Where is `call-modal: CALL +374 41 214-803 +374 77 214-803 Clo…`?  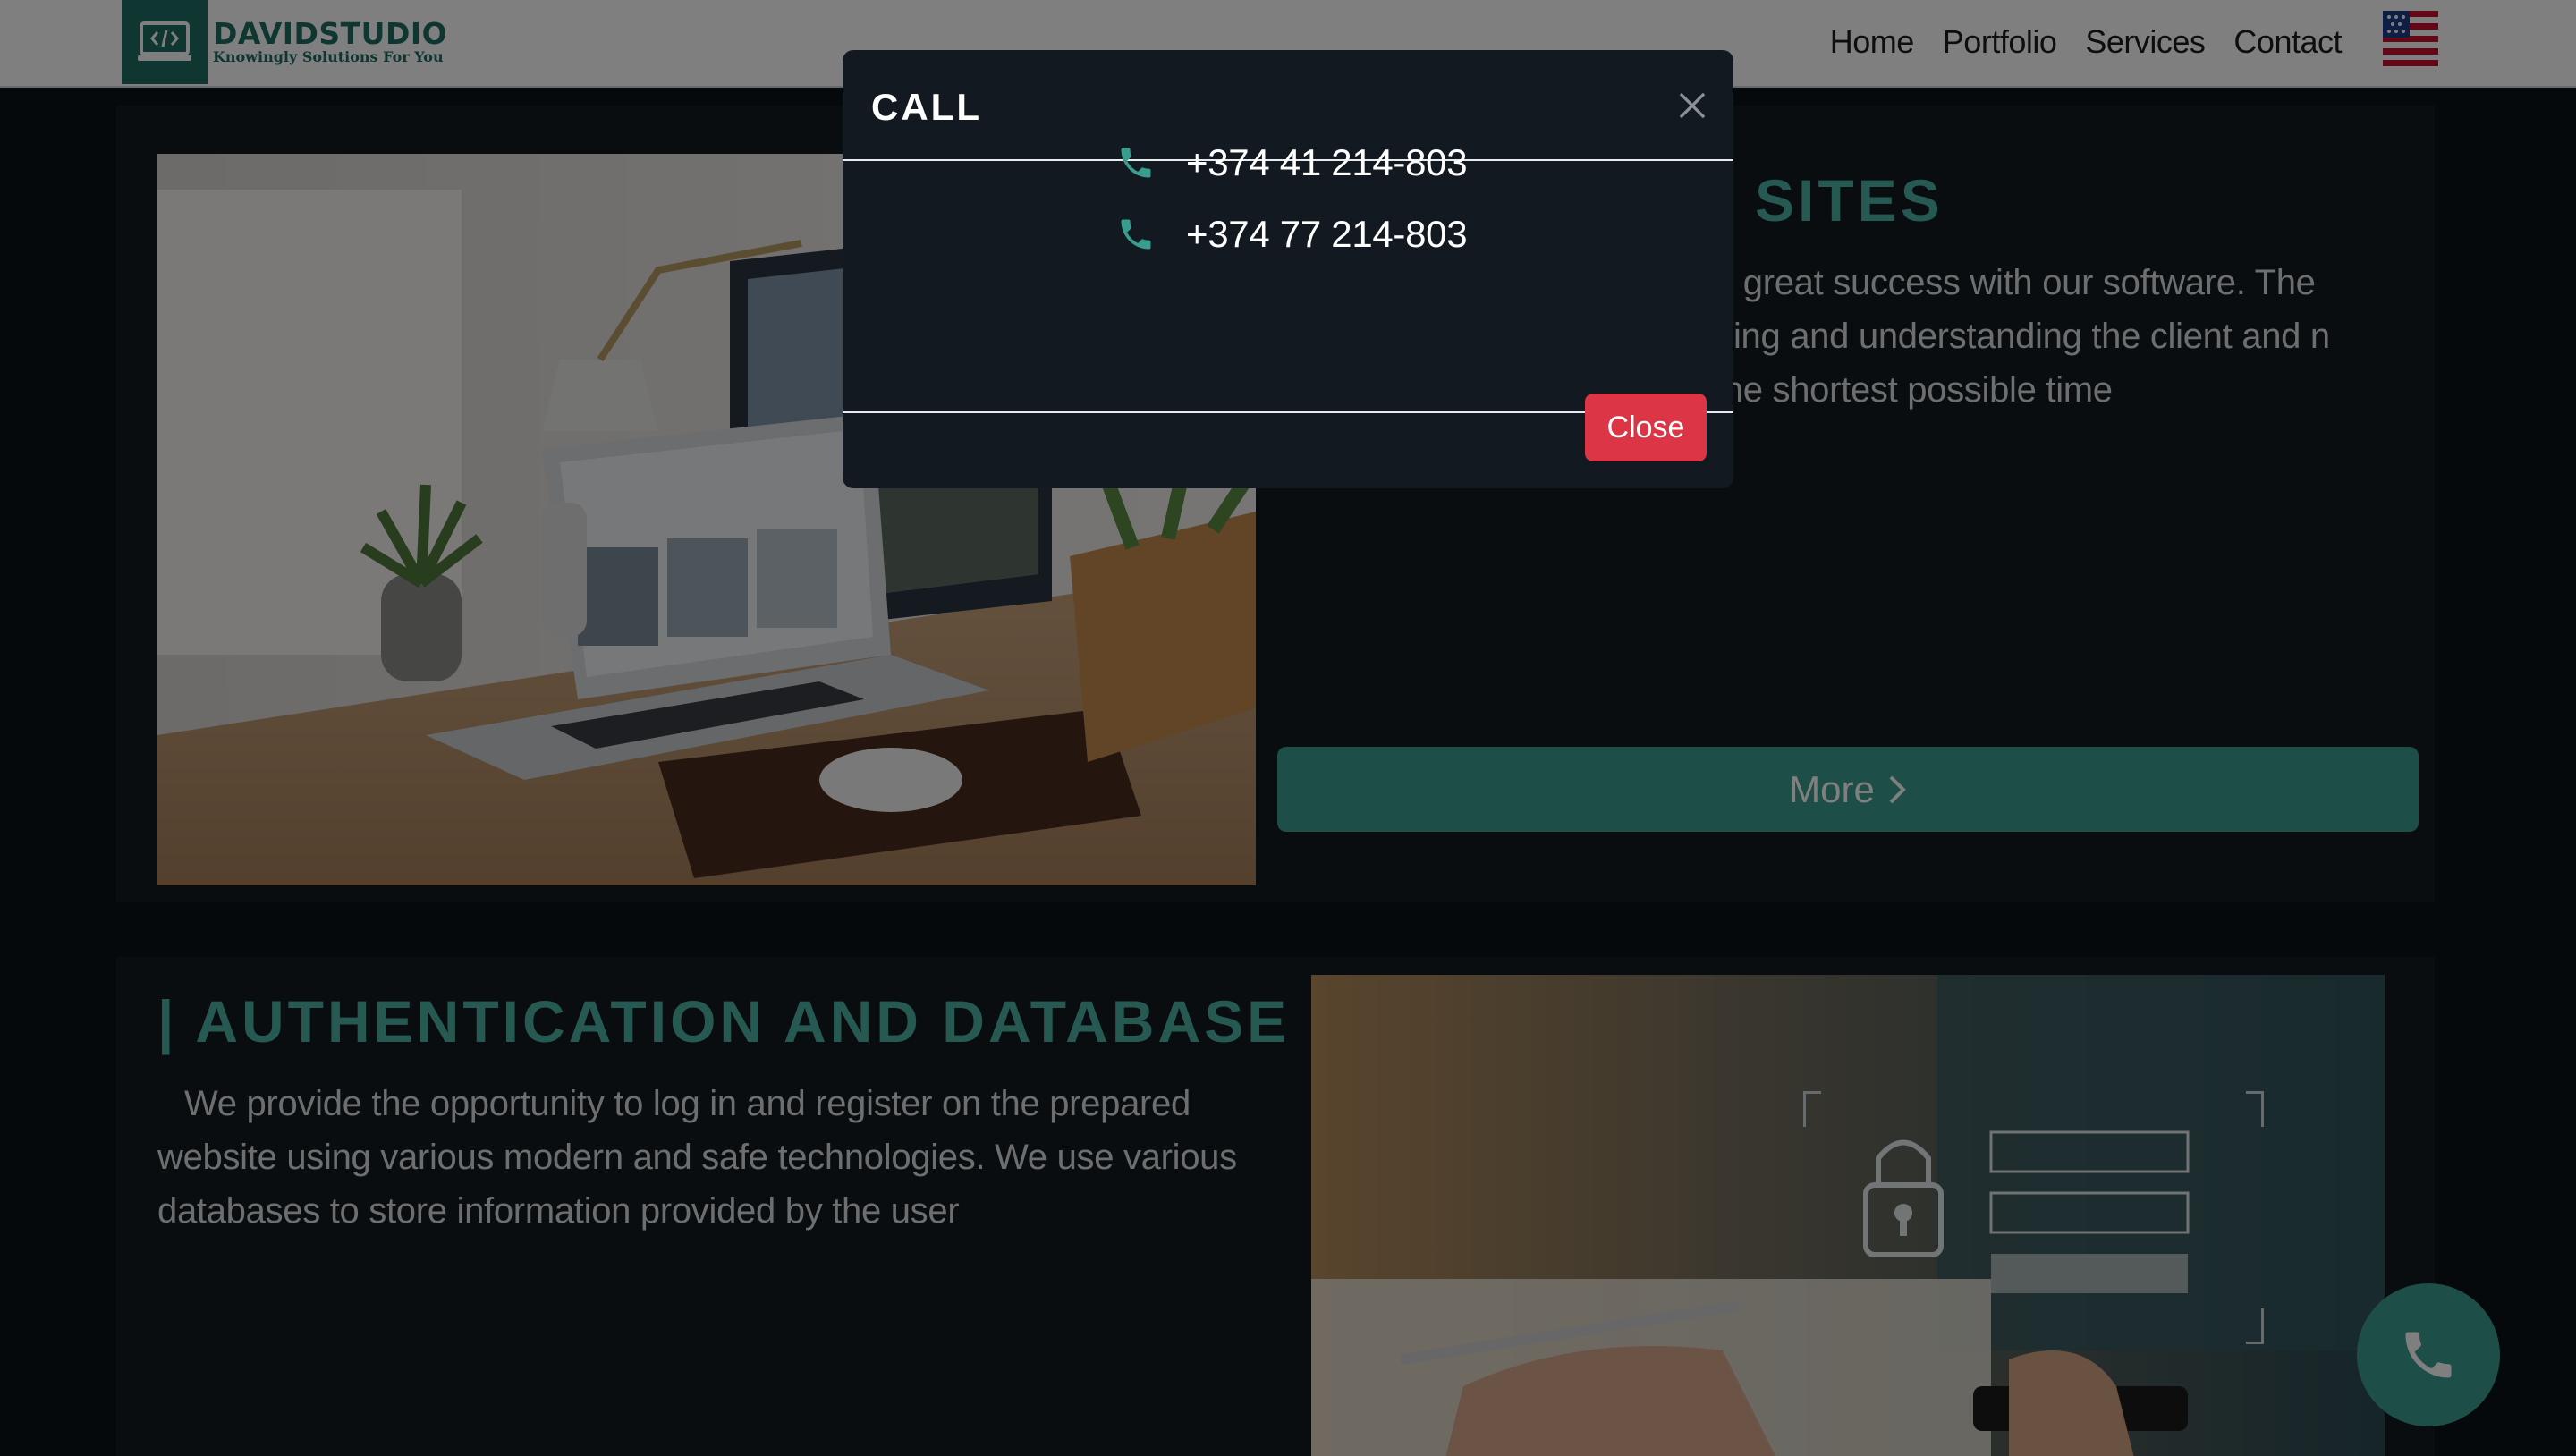
call-modal: CALL +374 41 214-803 +374 77 214-803 Clo… is located at coordinates (1288, 269).